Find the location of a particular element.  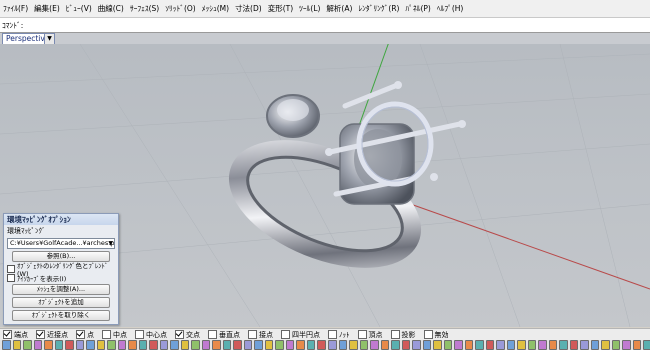

osnap-item-7: 接点 is located at coordinates (259, 335).